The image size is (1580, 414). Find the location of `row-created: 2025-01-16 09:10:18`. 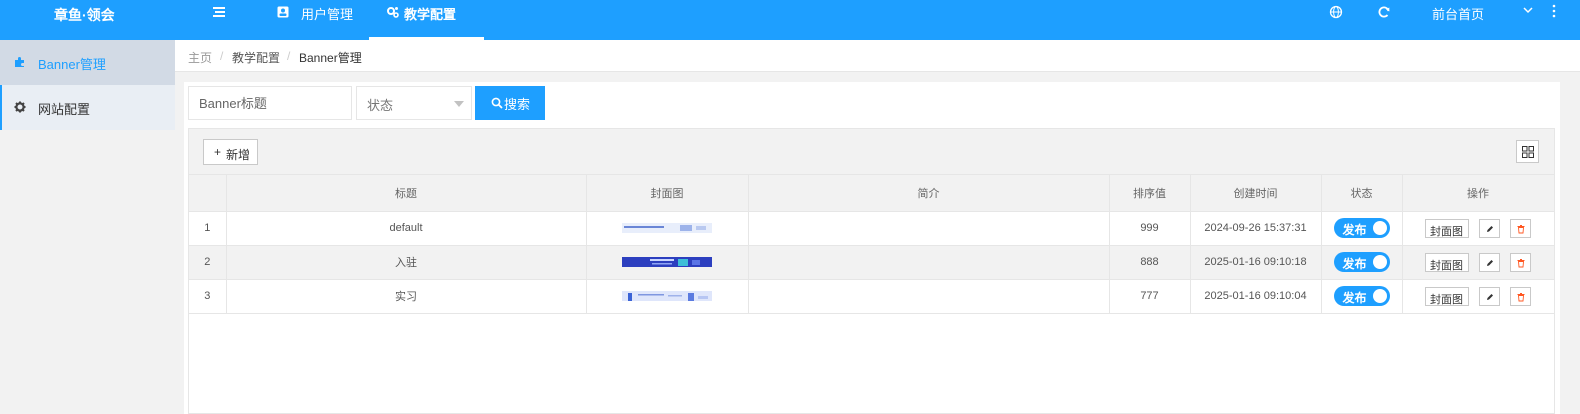

row-created: 2025-01-16 09:10:18 is located at coordinates (1256, 262).